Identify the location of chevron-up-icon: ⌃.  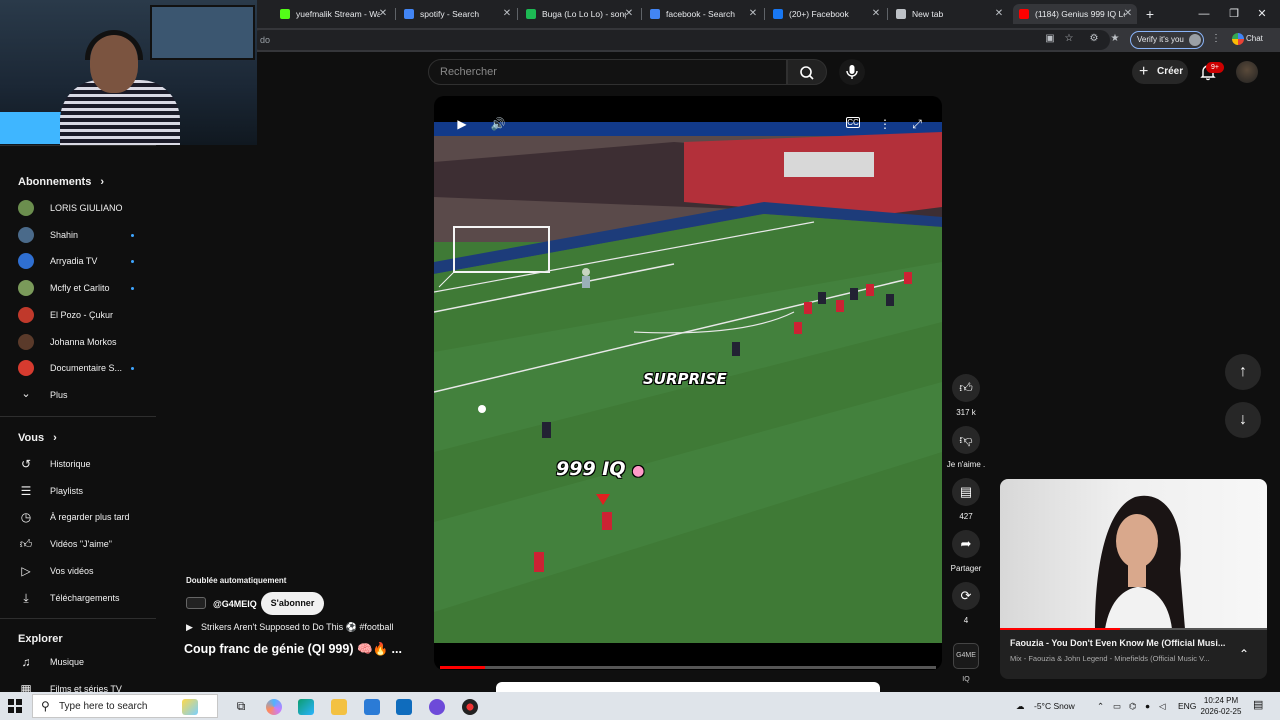
(1244, 654).